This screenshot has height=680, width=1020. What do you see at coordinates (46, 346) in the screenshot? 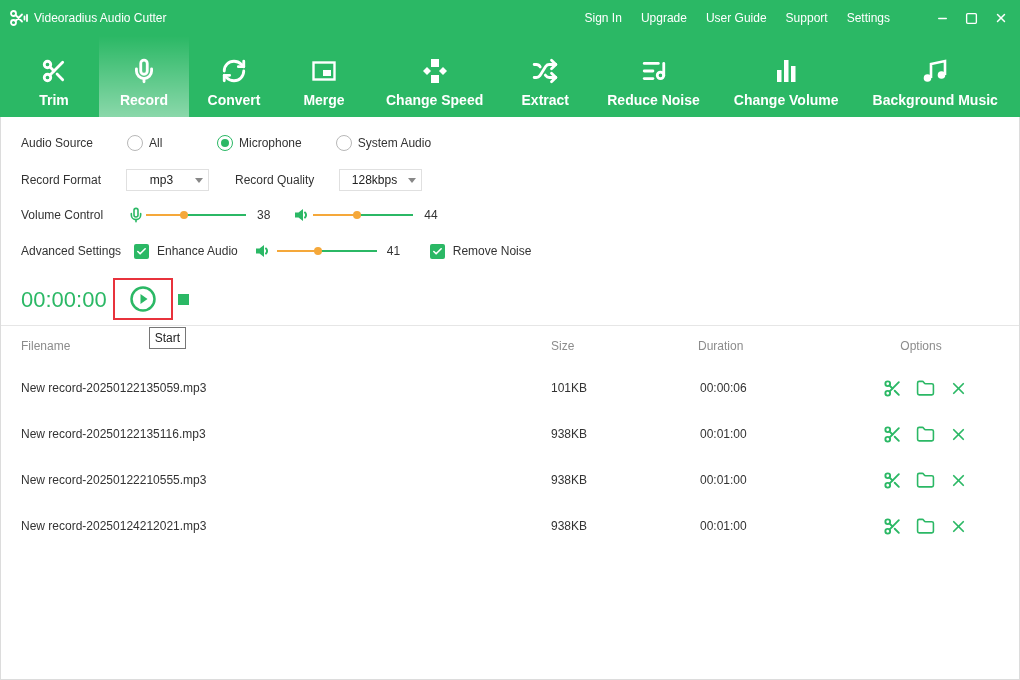
I see `column-header: Filename` at bounding box center [46, 346].